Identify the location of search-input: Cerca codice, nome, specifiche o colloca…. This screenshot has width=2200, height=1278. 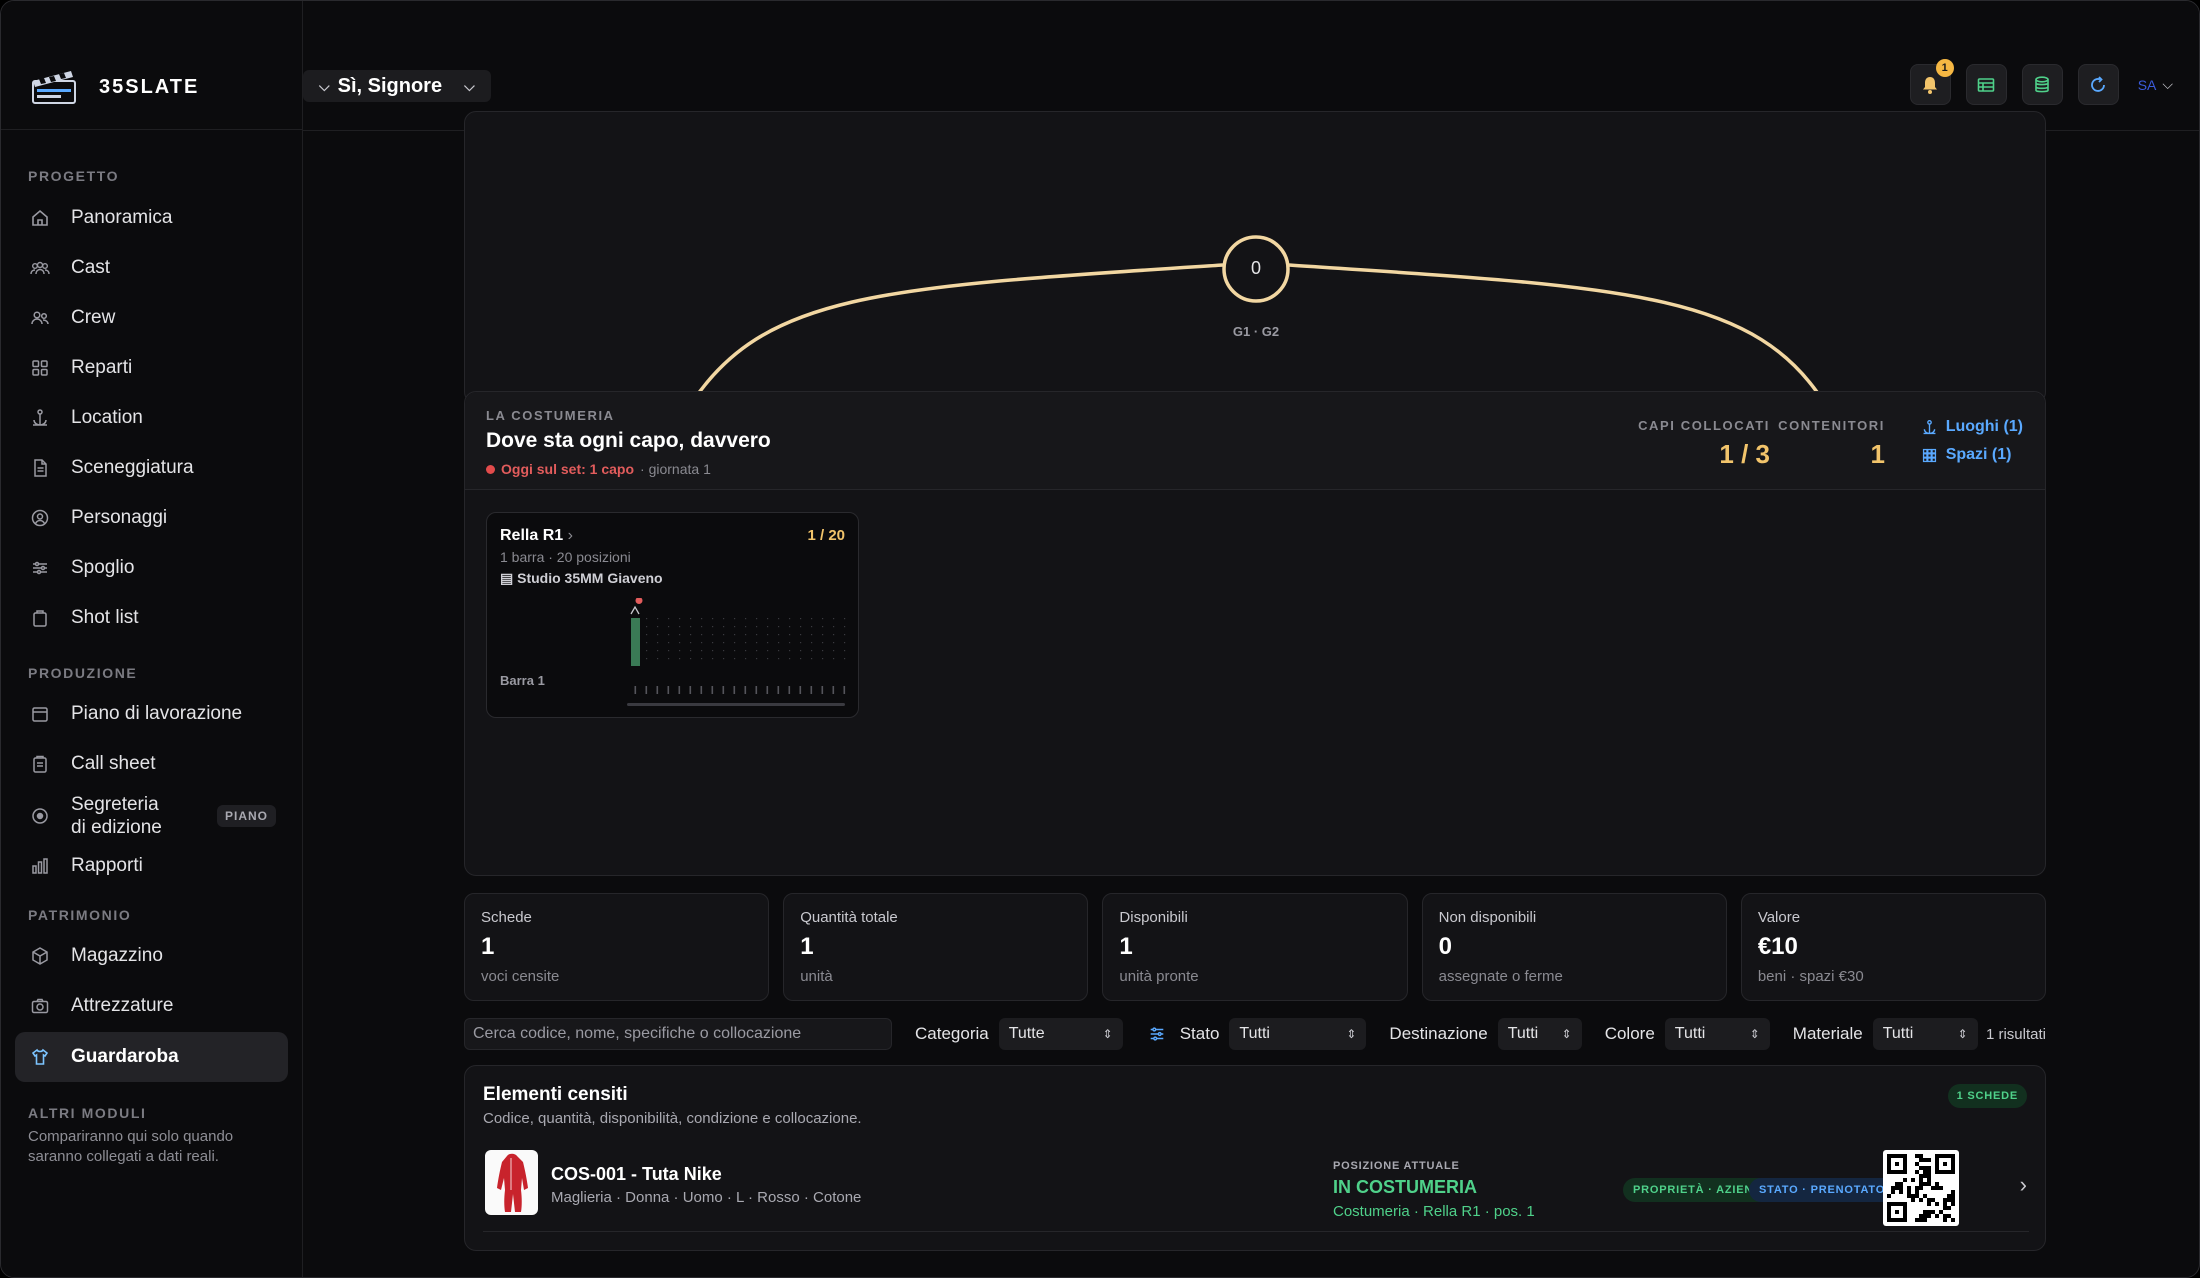
(678, 1034).